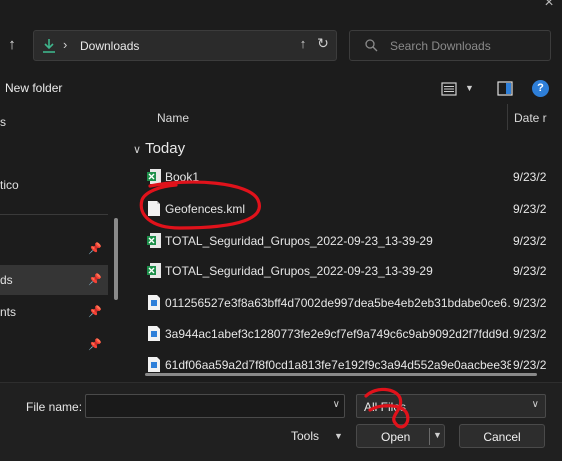  I want to click on breadcrumb-chevron: ›, so click(65, 44).